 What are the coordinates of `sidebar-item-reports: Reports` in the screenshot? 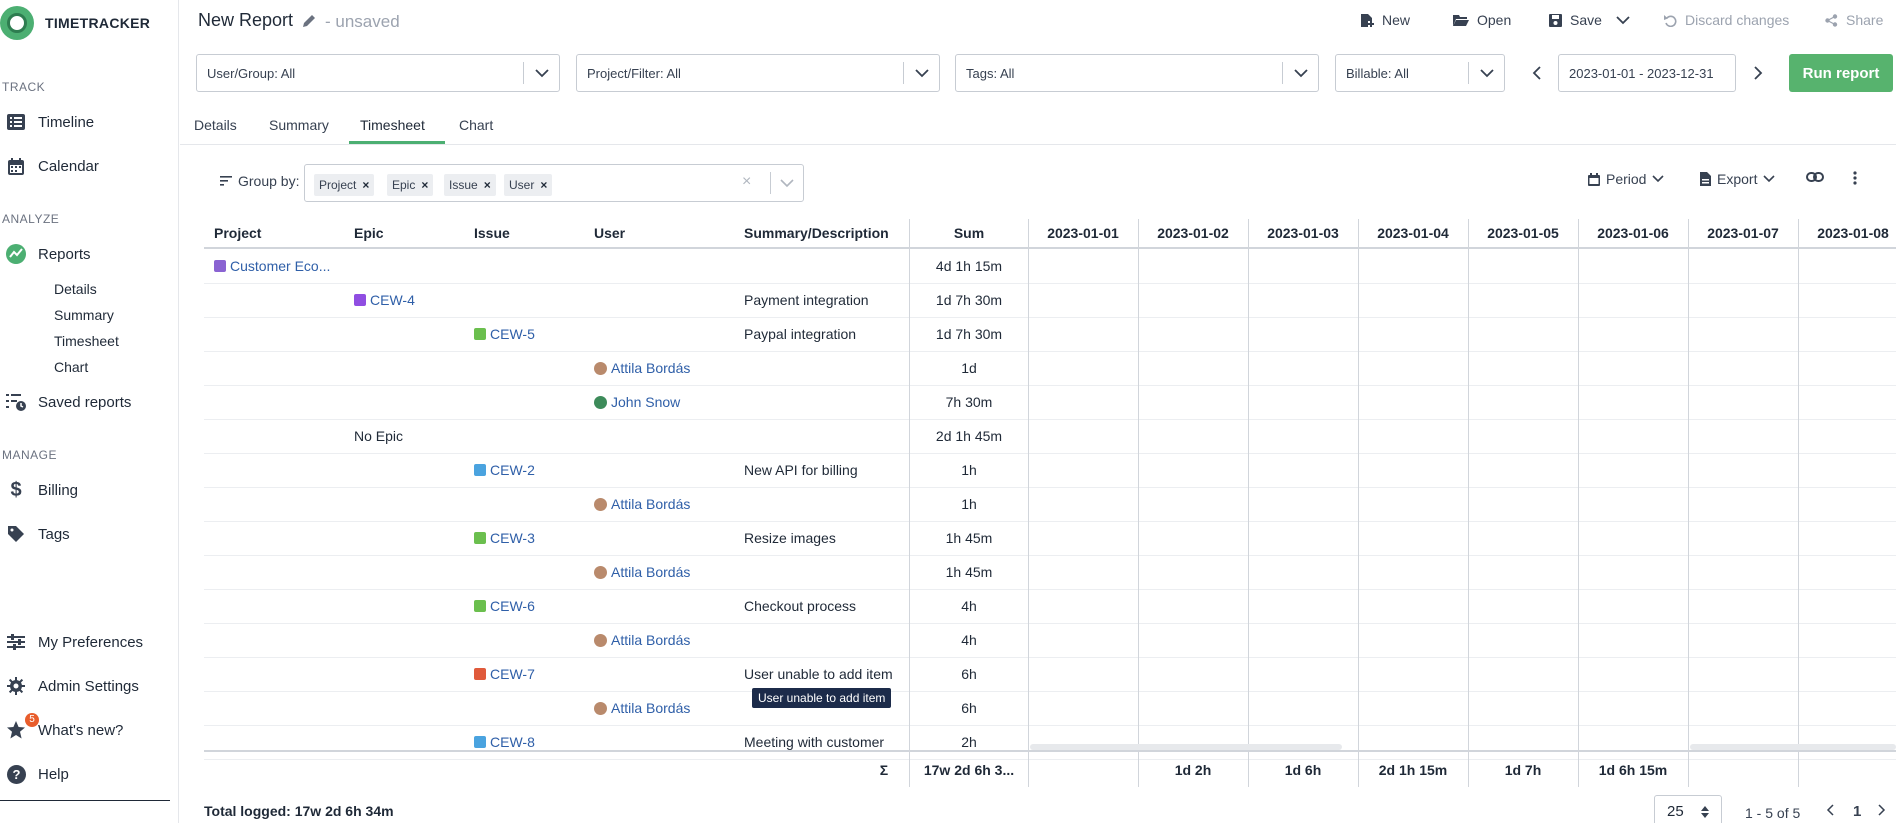 It's located at (45, 254).